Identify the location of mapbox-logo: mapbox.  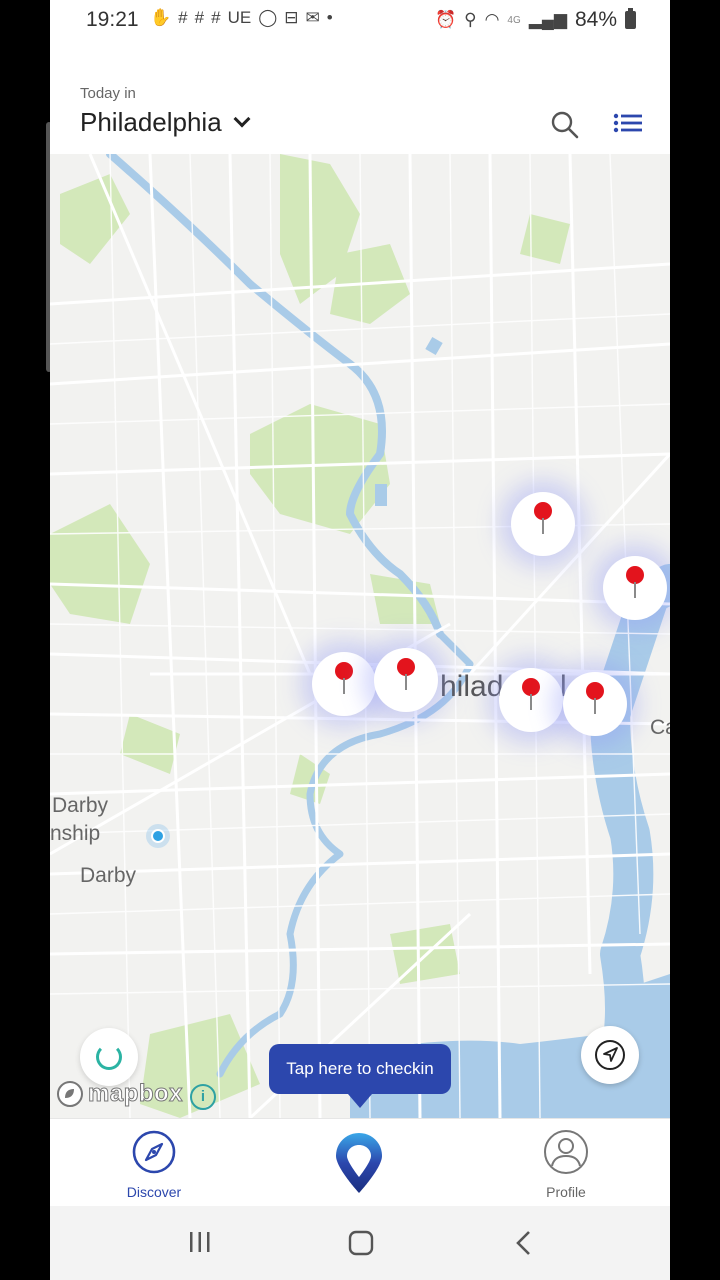
(119, 1094).